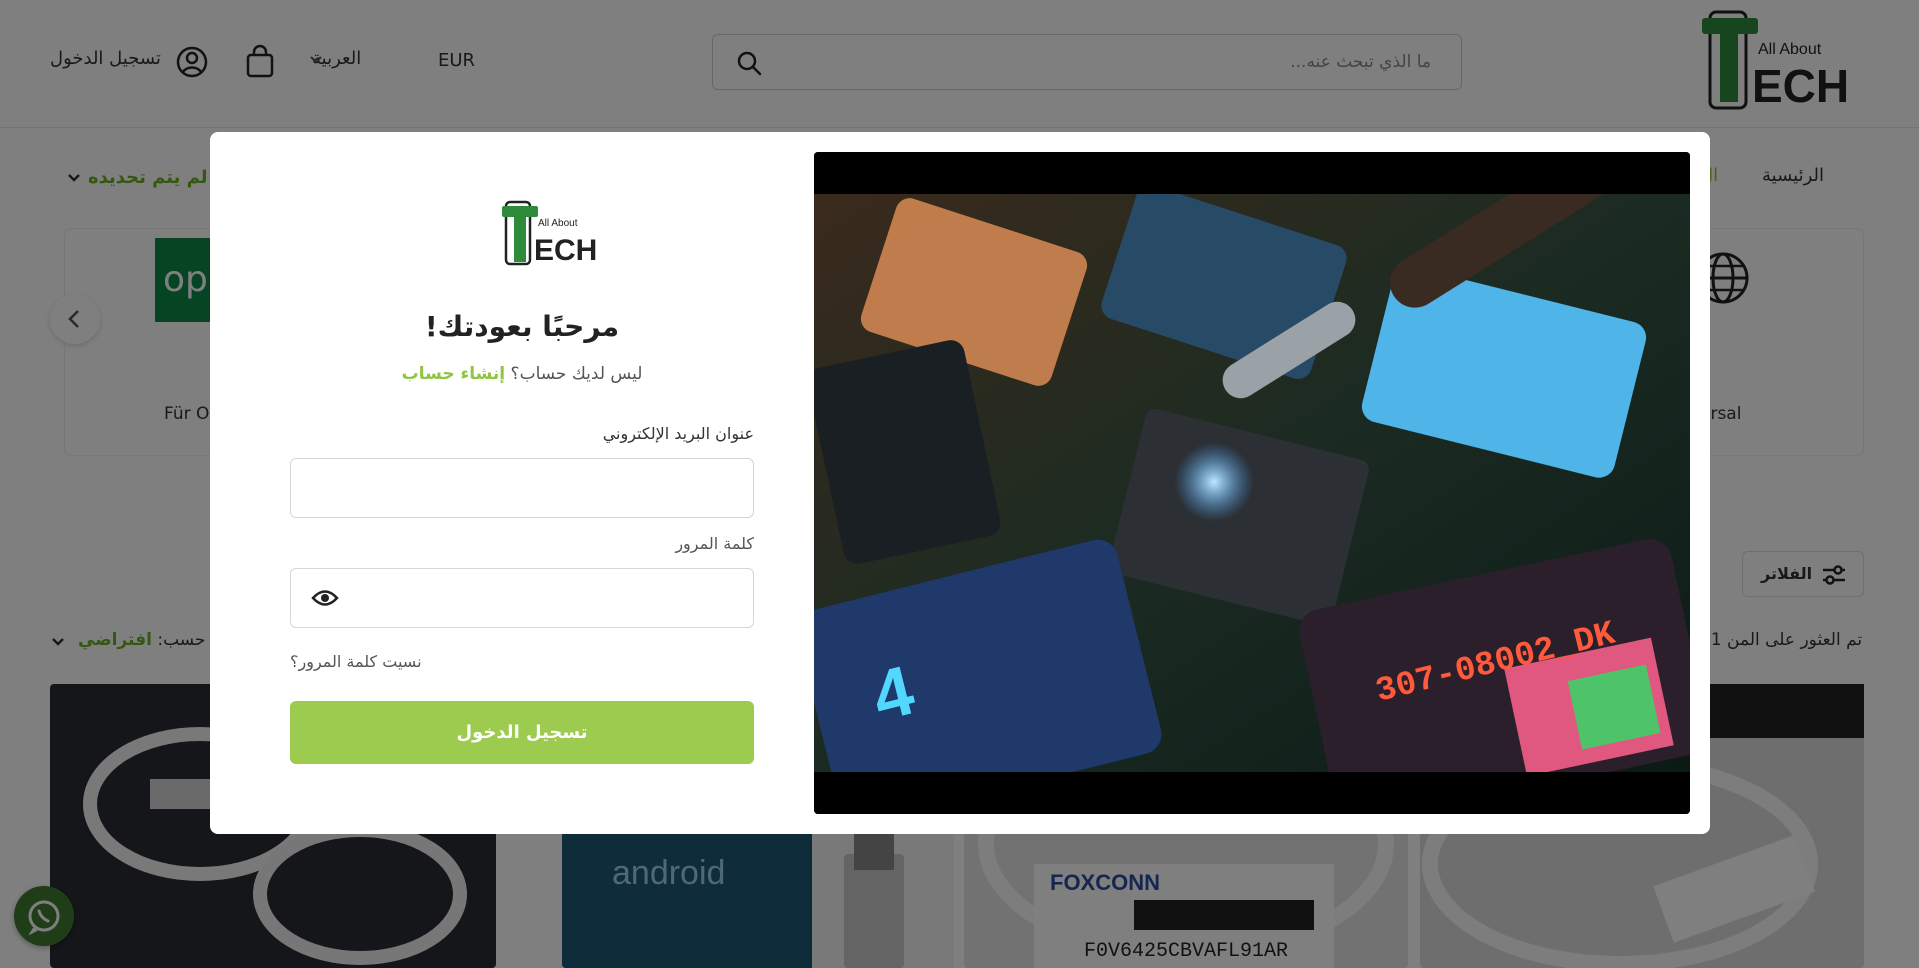 This screenshot has height=968, width=1919. Describe the element at coordinates (454, 374) in the screenshot. I see `create-account-link: إنشاء حساب` at that location.